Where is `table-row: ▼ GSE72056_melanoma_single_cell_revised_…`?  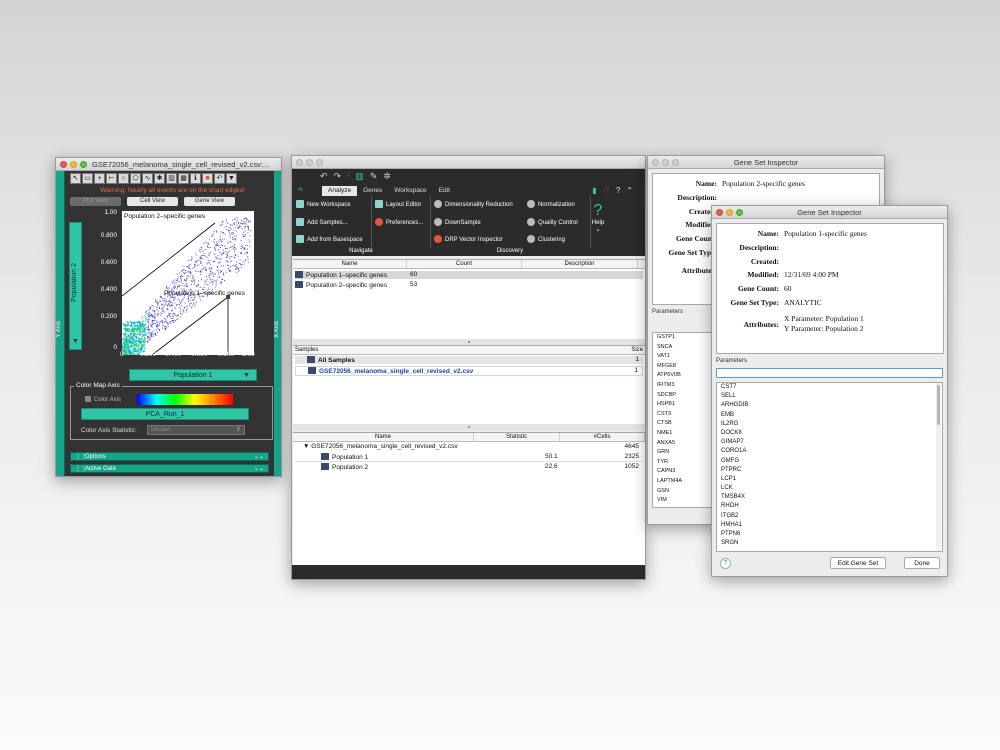 table-row: ▼ GSE72056_melanoma_single_cell_revised_… is located at coordinates (469, 446).